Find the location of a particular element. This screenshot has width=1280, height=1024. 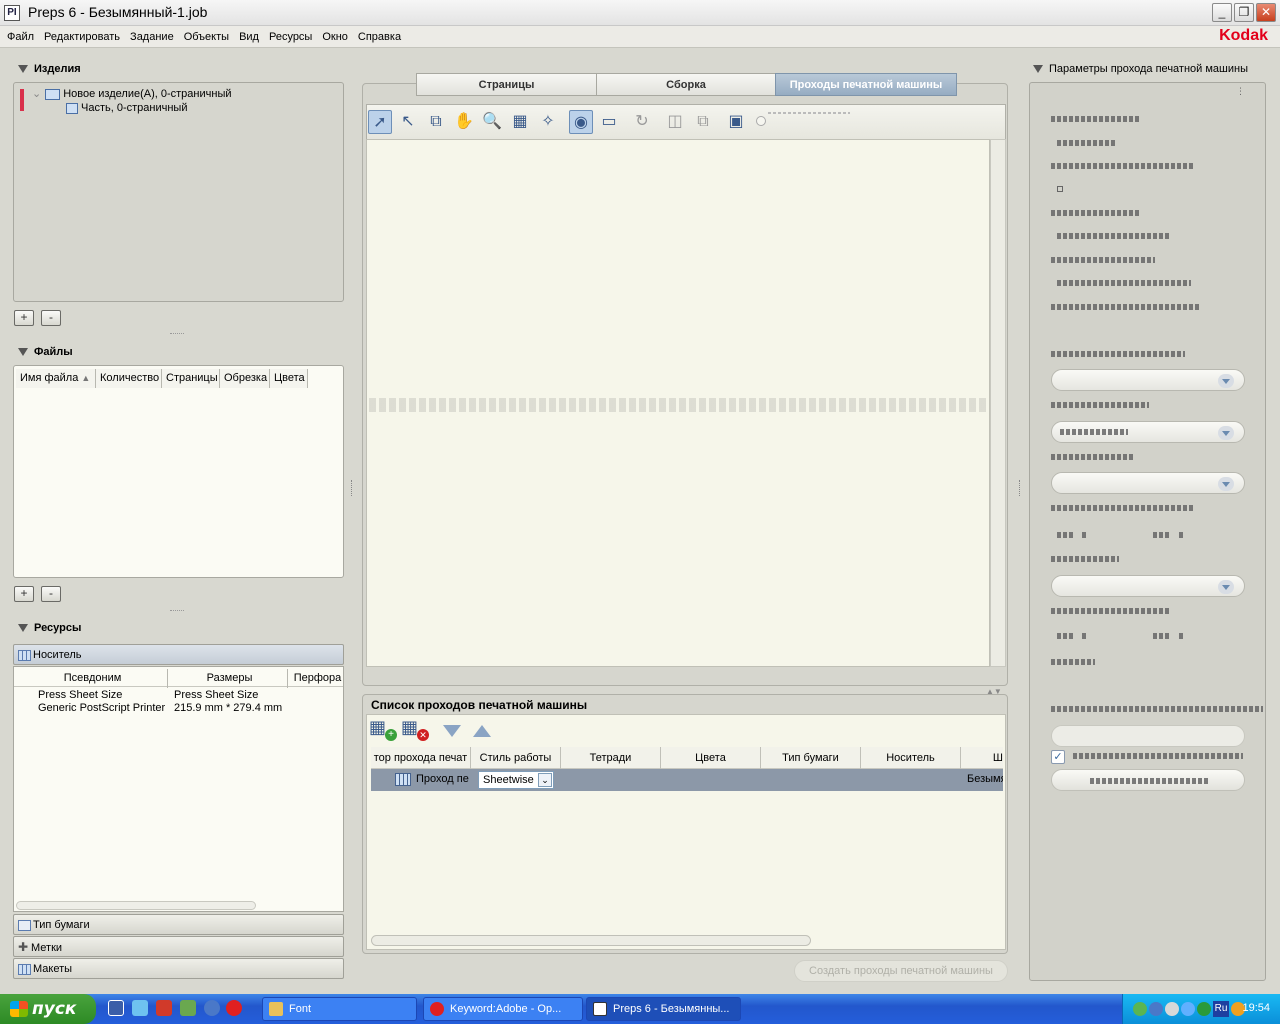

col-signatures: Тетради is located at coordinates (611, 758).